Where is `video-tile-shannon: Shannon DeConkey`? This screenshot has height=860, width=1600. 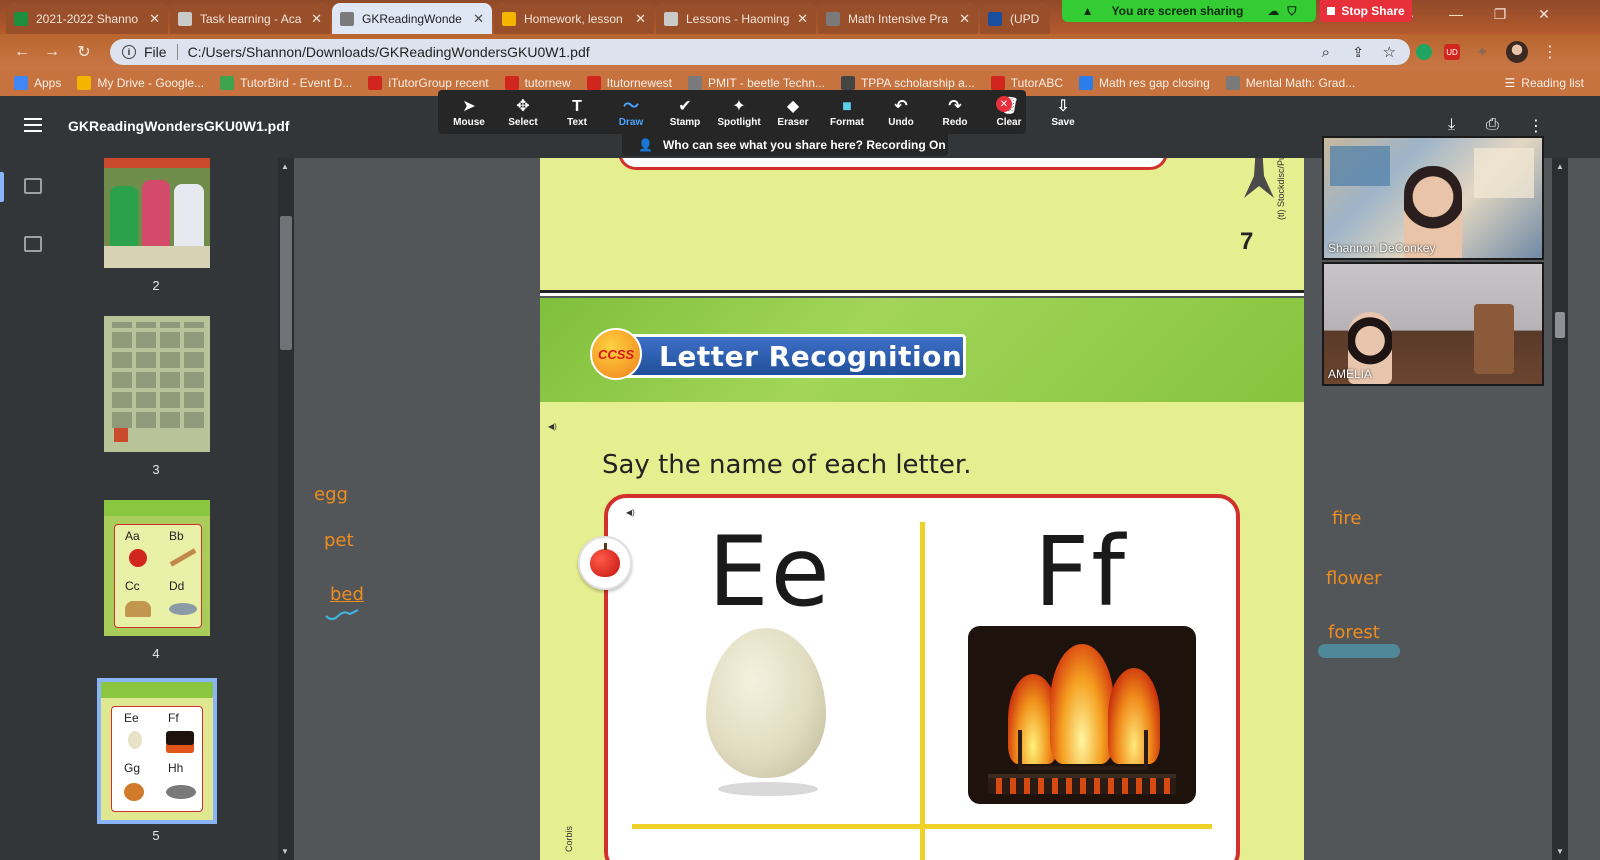 video-tile-shannon: Shannon DeConkey is located at coordinates (1433, 198).